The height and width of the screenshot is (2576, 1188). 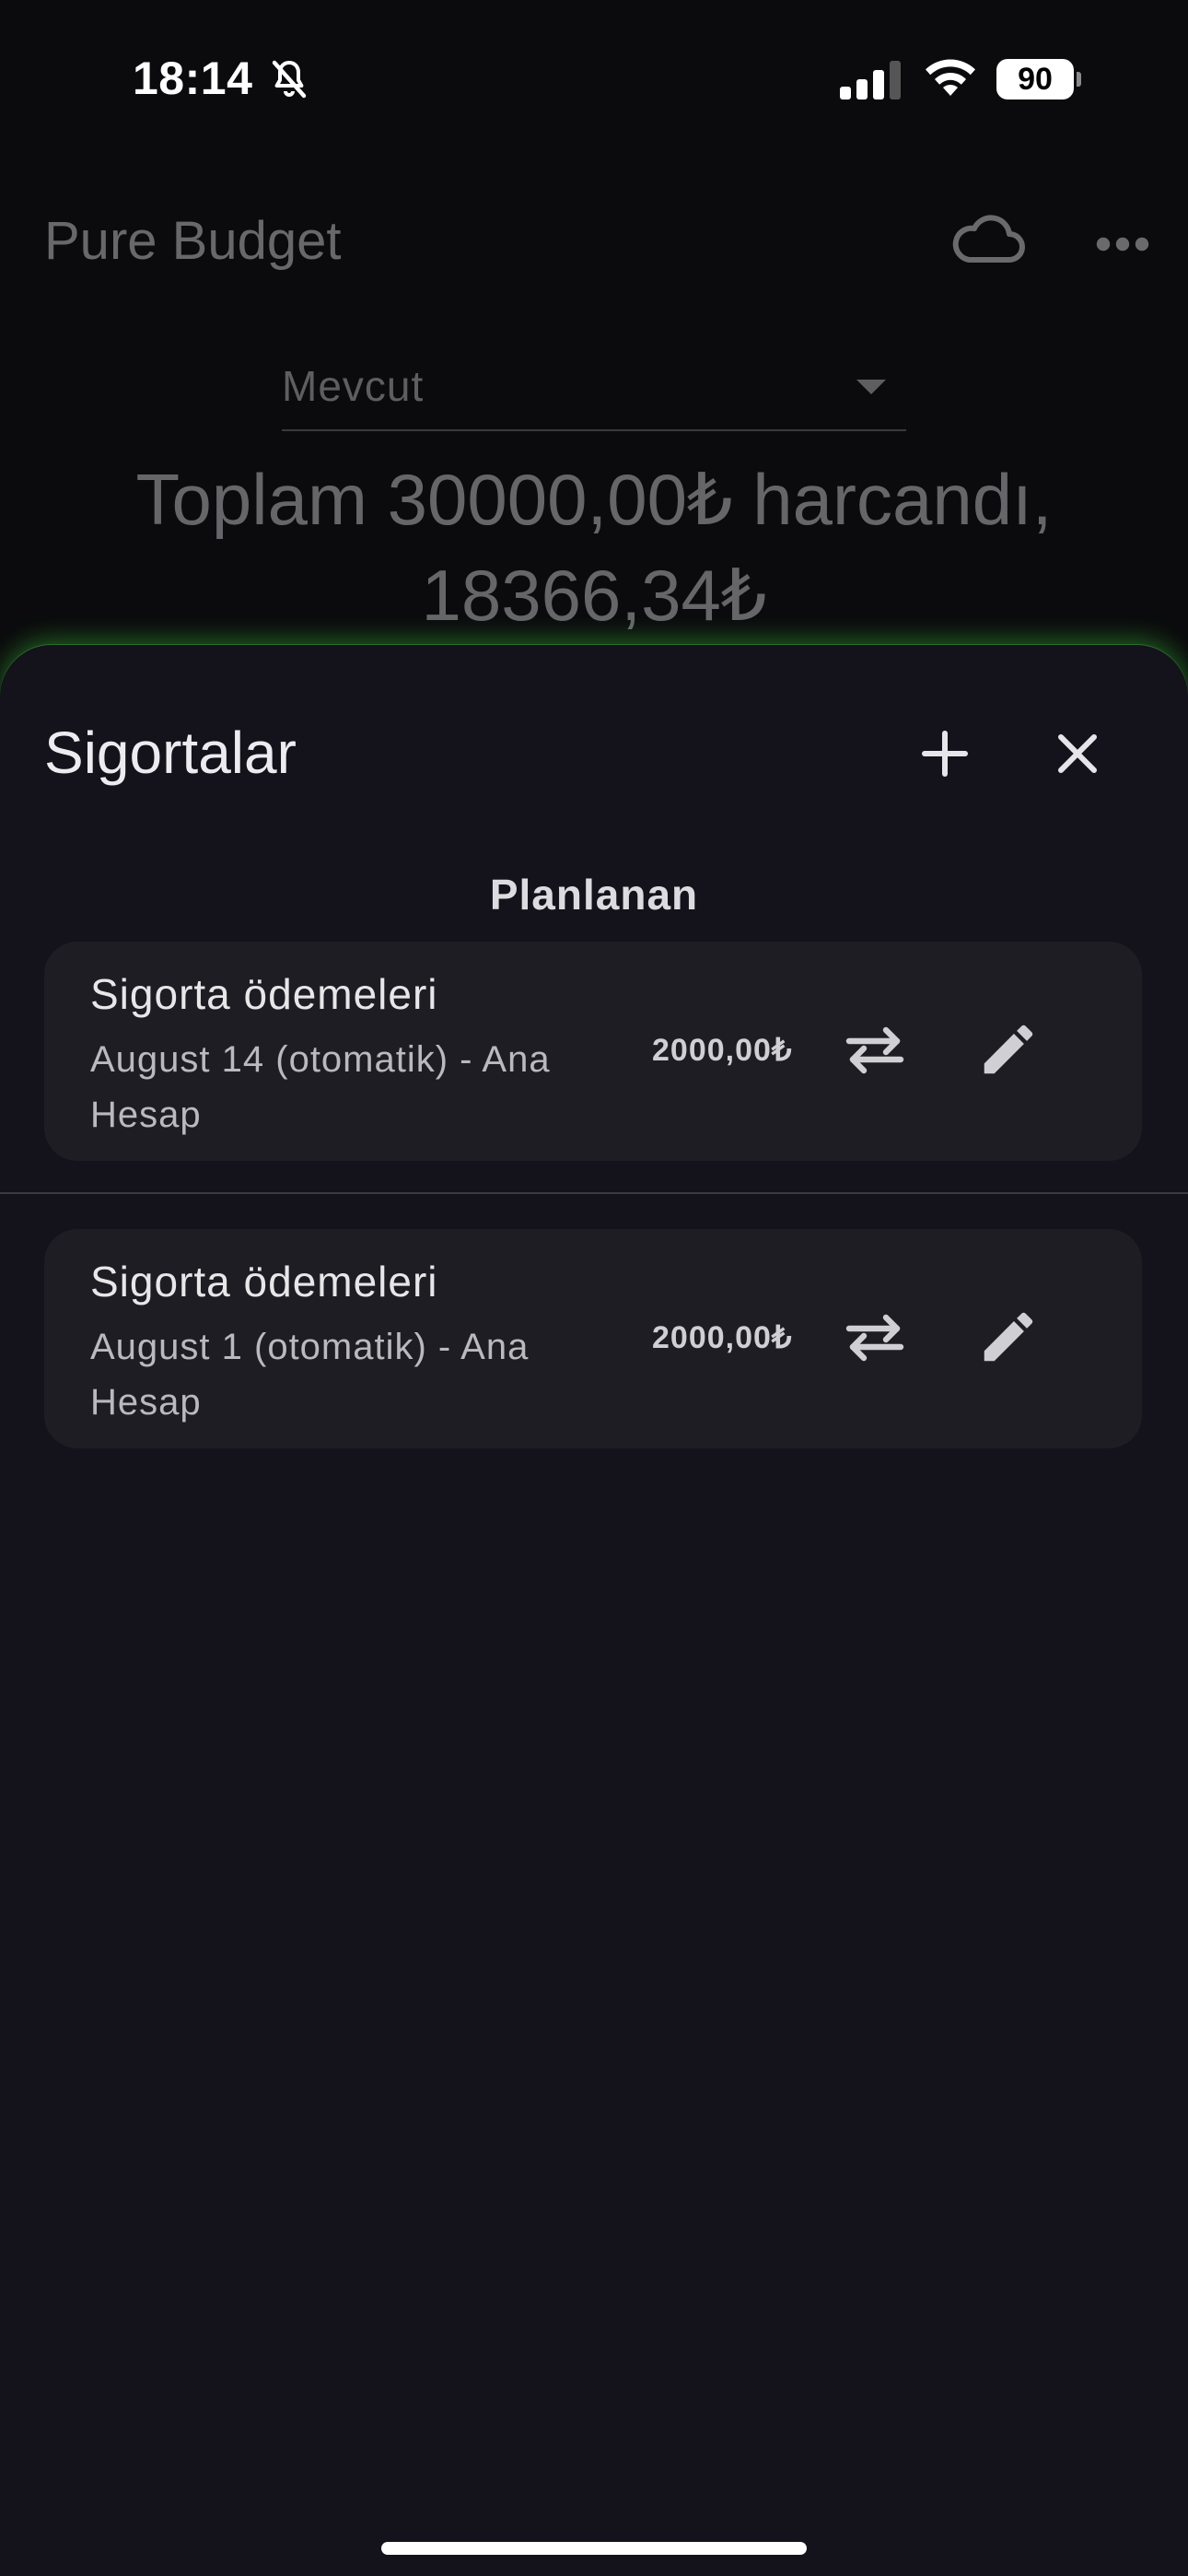 I want to click on more-horizontal-icon, so click(x=1122, y=244).